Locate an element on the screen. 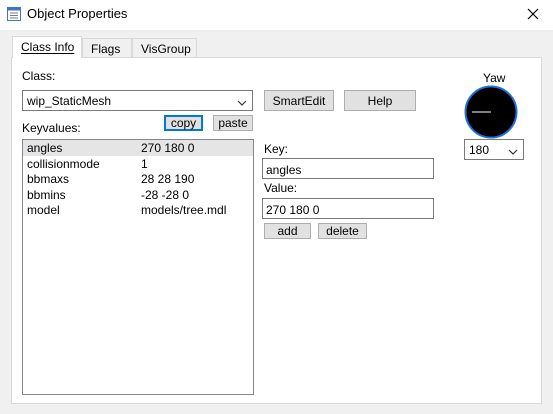 This screenshot has width=553, height=414. keyvalue-value: 1 is located at coordinates (144, 163).